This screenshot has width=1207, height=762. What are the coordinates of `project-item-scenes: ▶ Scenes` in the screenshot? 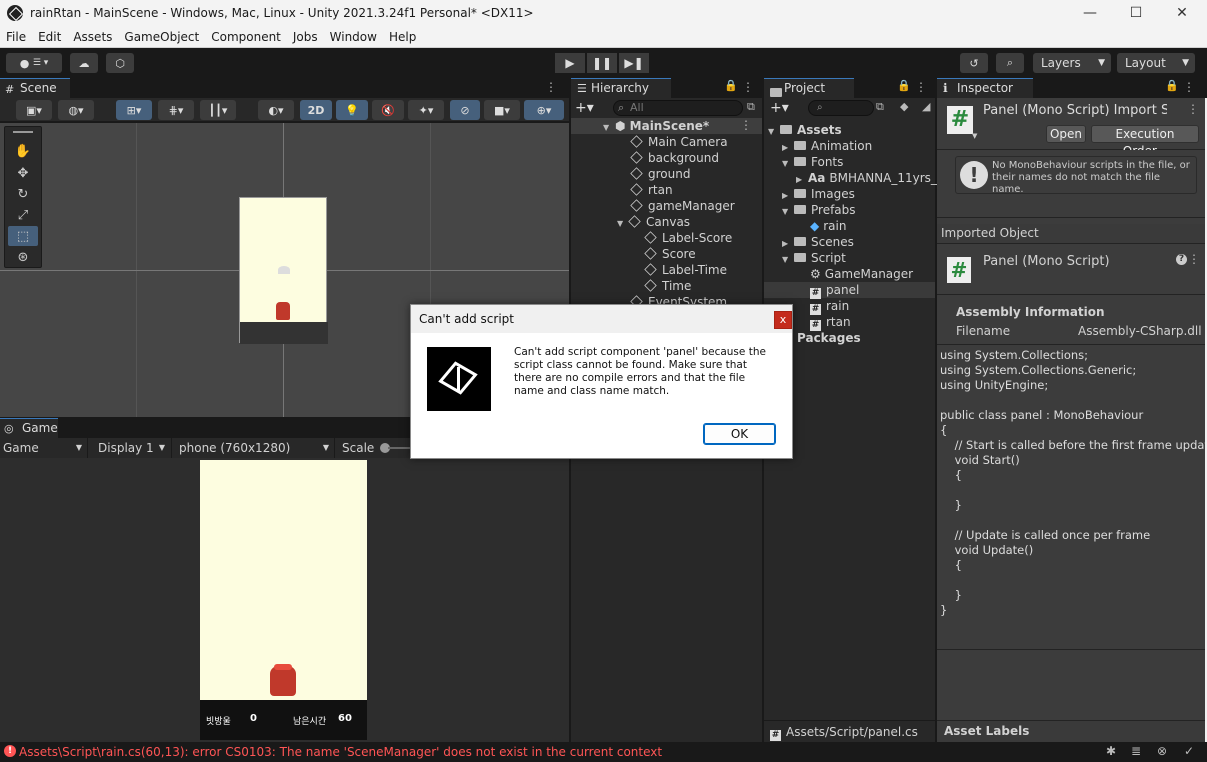 It's located at (818, 242).